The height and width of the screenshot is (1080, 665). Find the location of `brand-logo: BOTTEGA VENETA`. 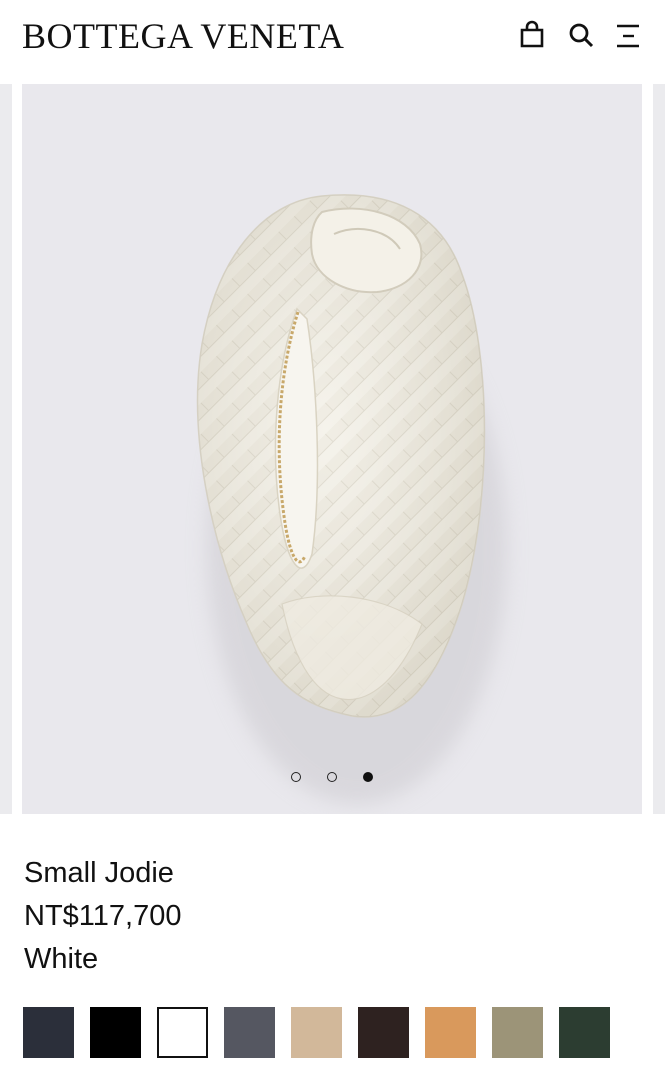

brand-logo: BOTTEGA VENETA is located at coordinates (183, 36).